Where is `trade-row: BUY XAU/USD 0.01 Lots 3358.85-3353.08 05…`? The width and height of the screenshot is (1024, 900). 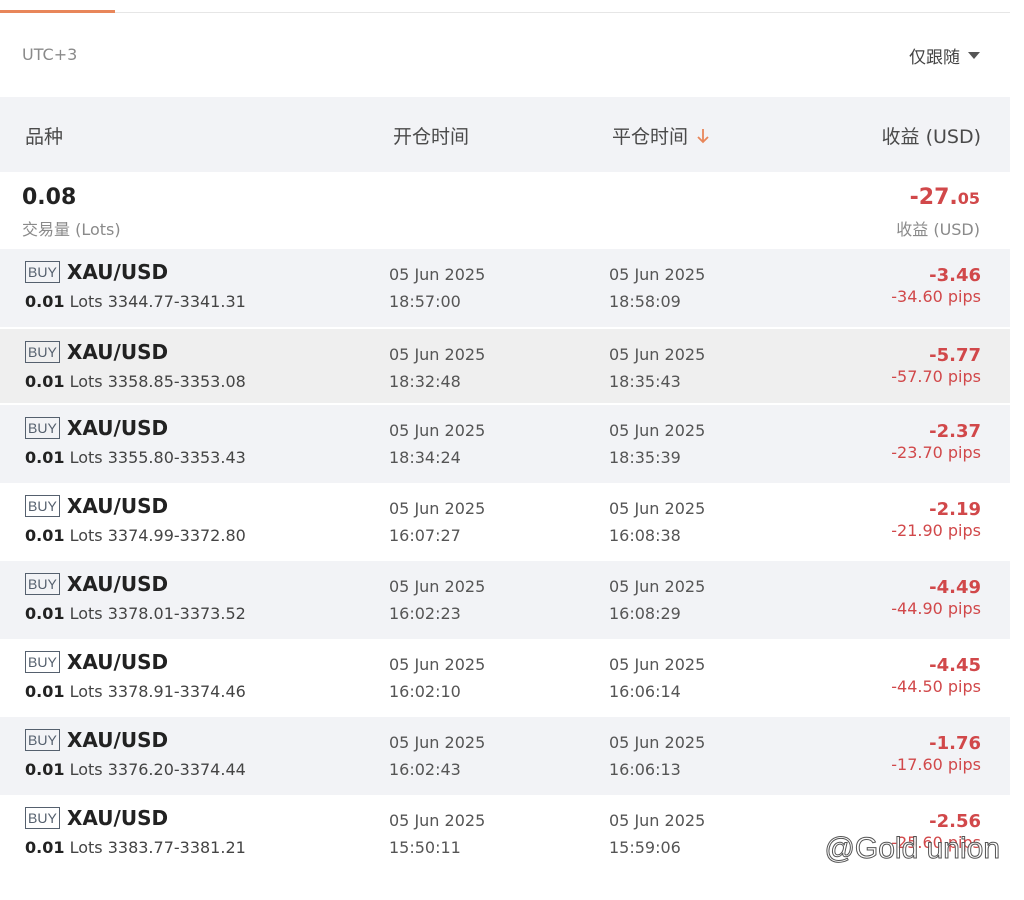 trade-row: BUY XAU/USD 0.01 Lots 3358.85-3353.08 05… is located at coordinates (505, 366).